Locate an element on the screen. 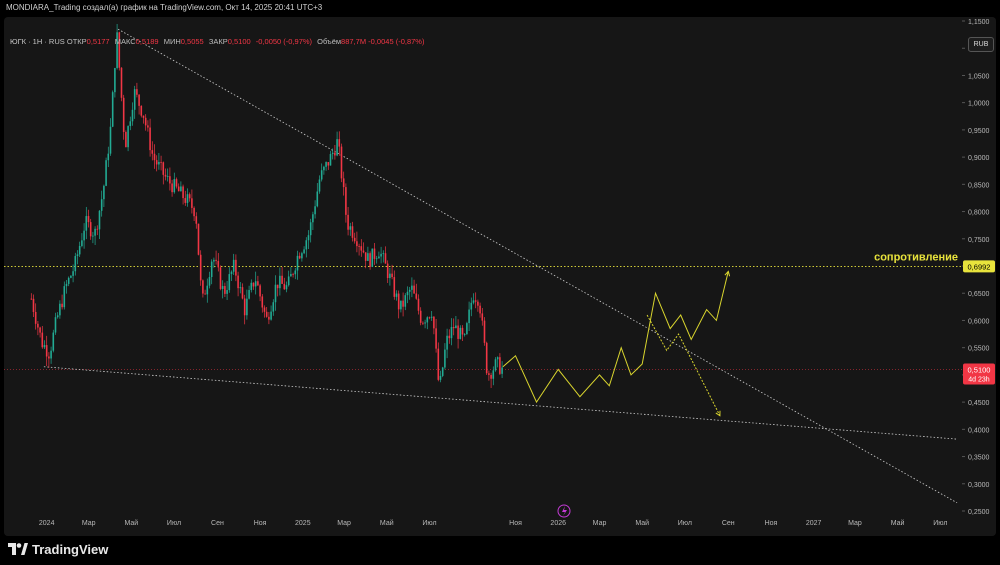 This screenshot has height=565, width=1000. tradingview-footer: TradingView is located at coordinates (58, 549).